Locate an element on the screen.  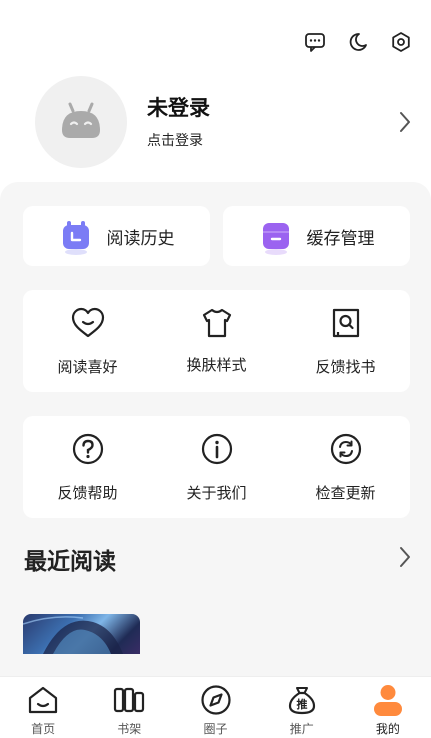
settings-icon is located at coordinates (401, 42).